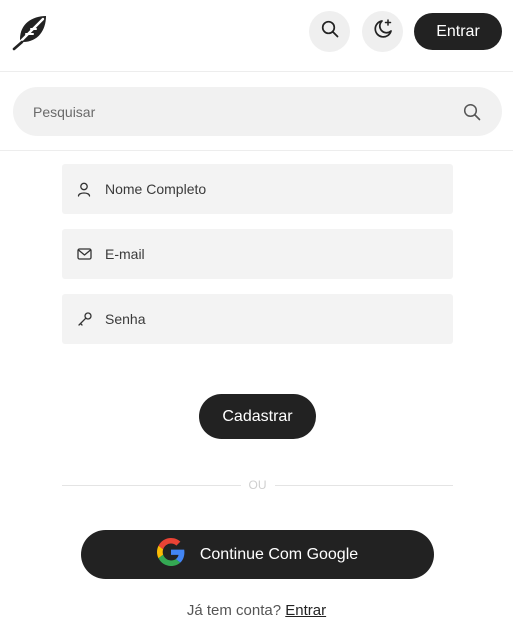 Image resolution: width=513 pixels, height=627 pixels. I want to click on feather-icon, so click(30, 32).